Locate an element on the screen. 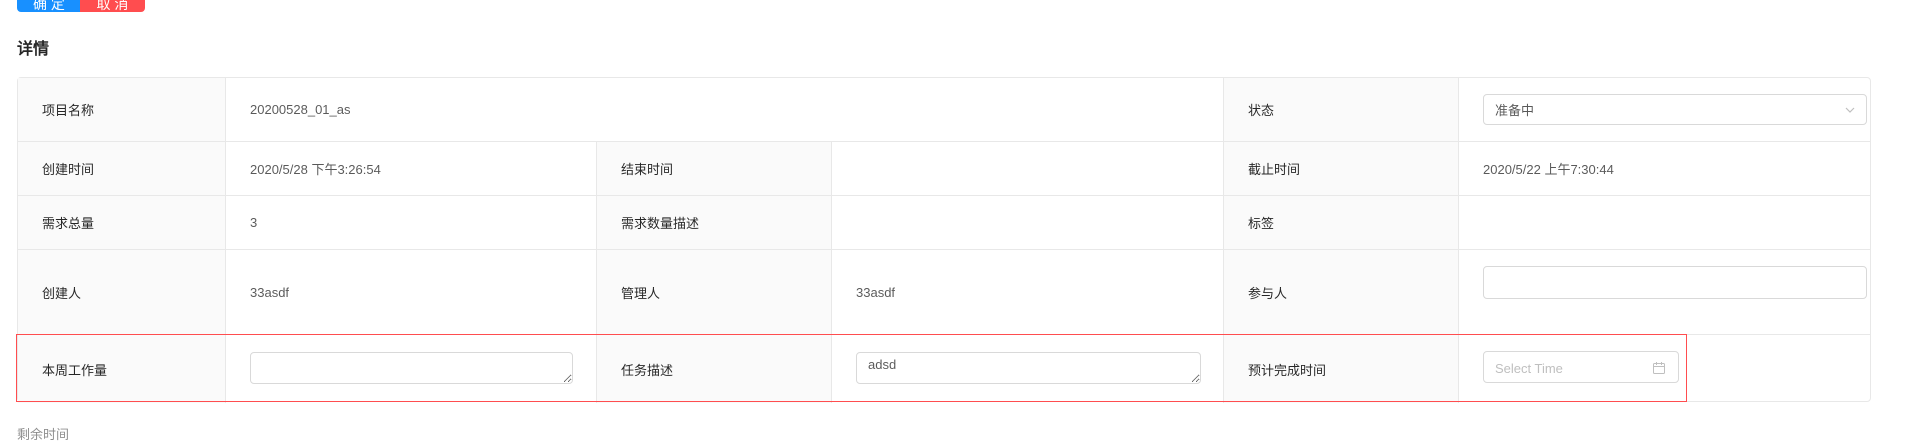  chevron-down-icon is located at coordinates (1850, 110).